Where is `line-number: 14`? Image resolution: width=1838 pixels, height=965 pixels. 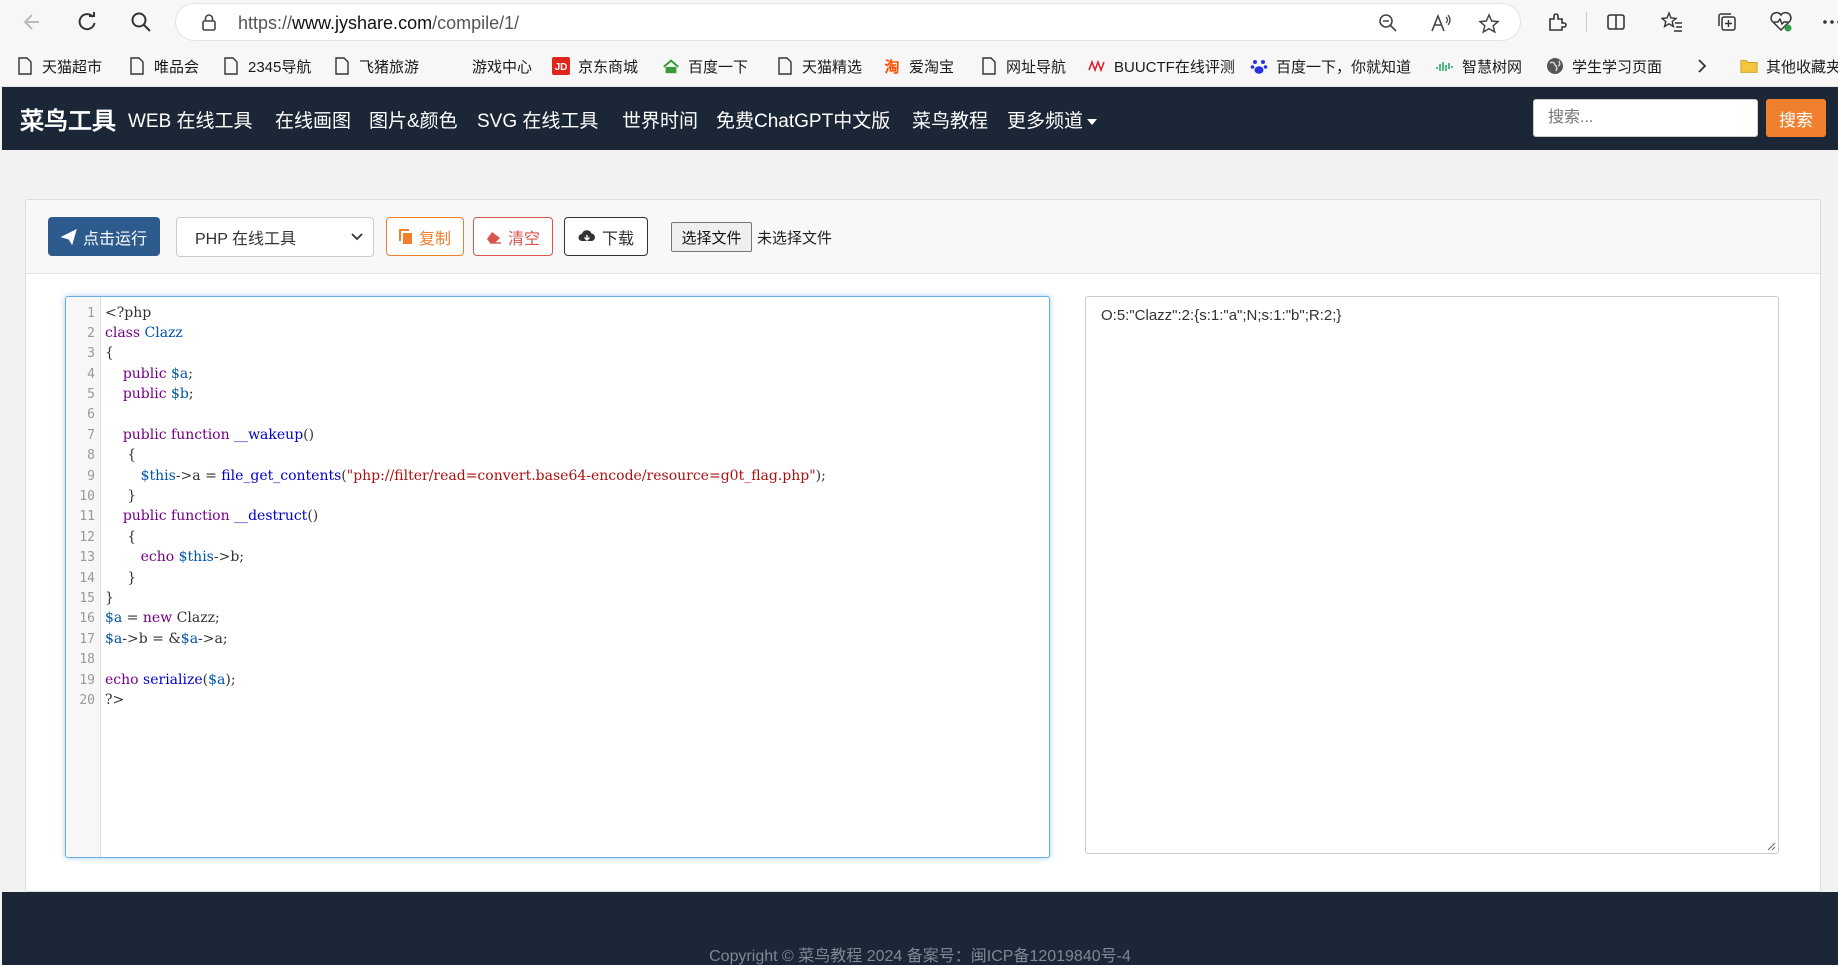 line-number: 14 is located at coordinates (87, 578).